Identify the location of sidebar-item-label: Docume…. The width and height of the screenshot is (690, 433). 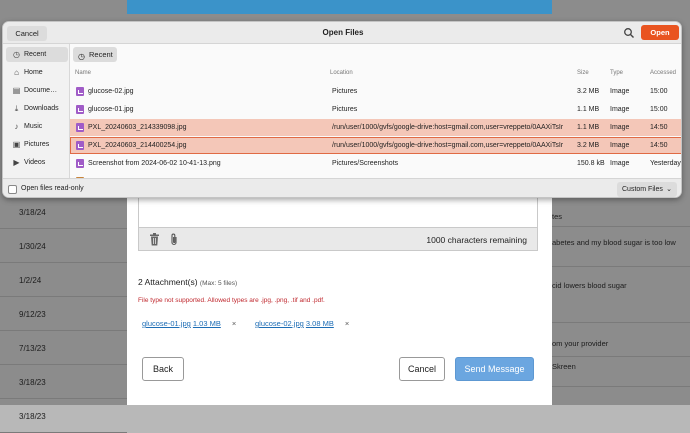
(41, 90).